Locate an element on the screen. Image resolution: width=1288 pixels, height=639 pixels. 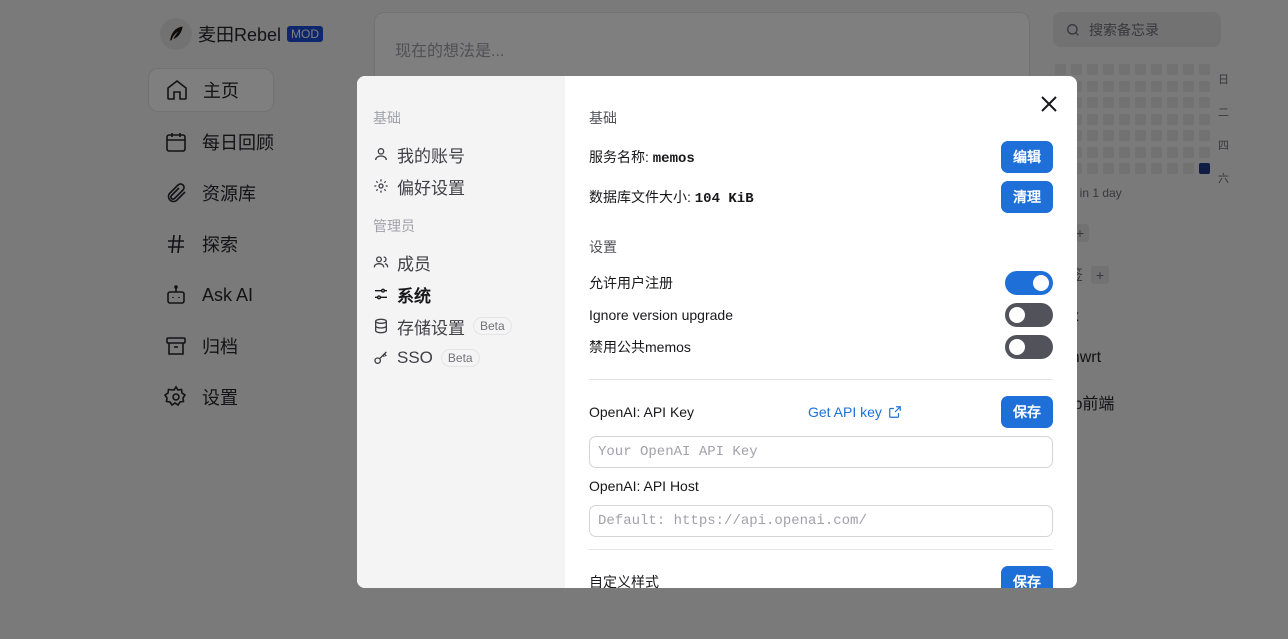
openai-key-label: OpenAI: API Key is located at coordinates (642, 412).